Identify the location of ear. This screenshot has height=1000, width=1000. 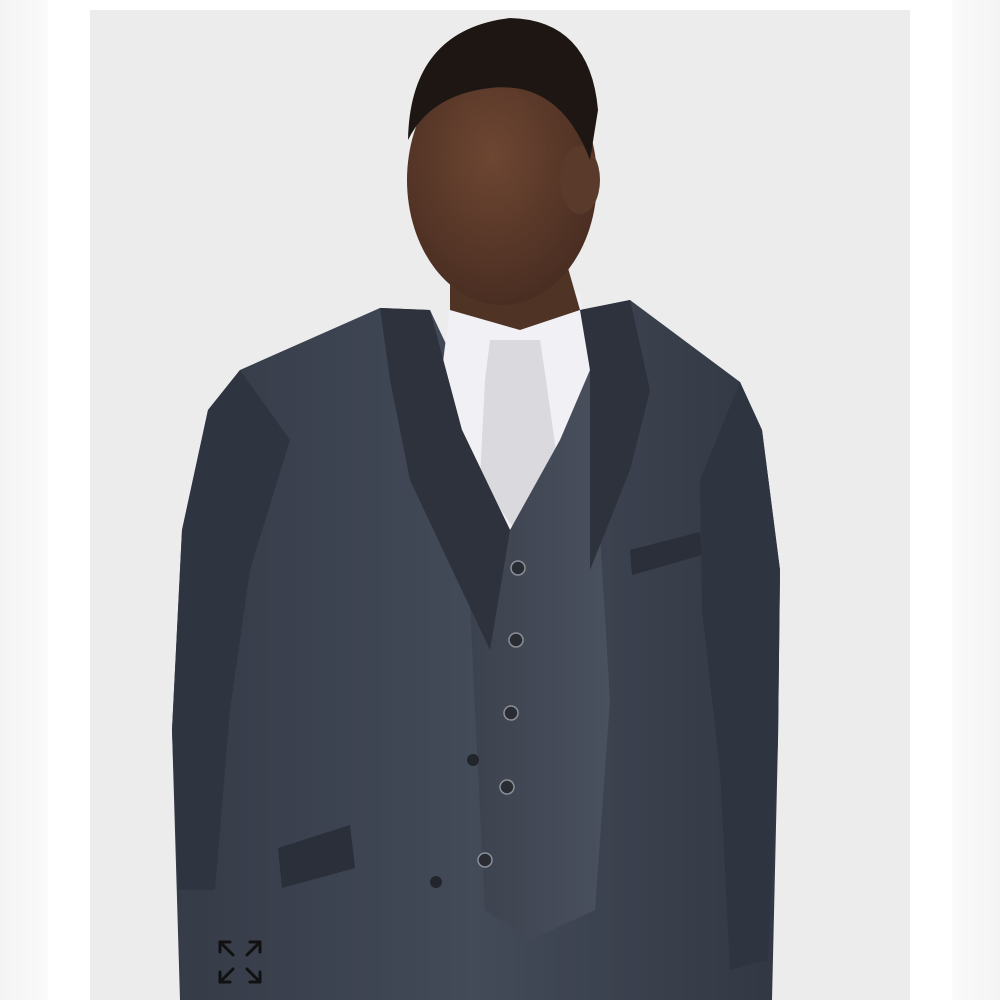
(580, 180).